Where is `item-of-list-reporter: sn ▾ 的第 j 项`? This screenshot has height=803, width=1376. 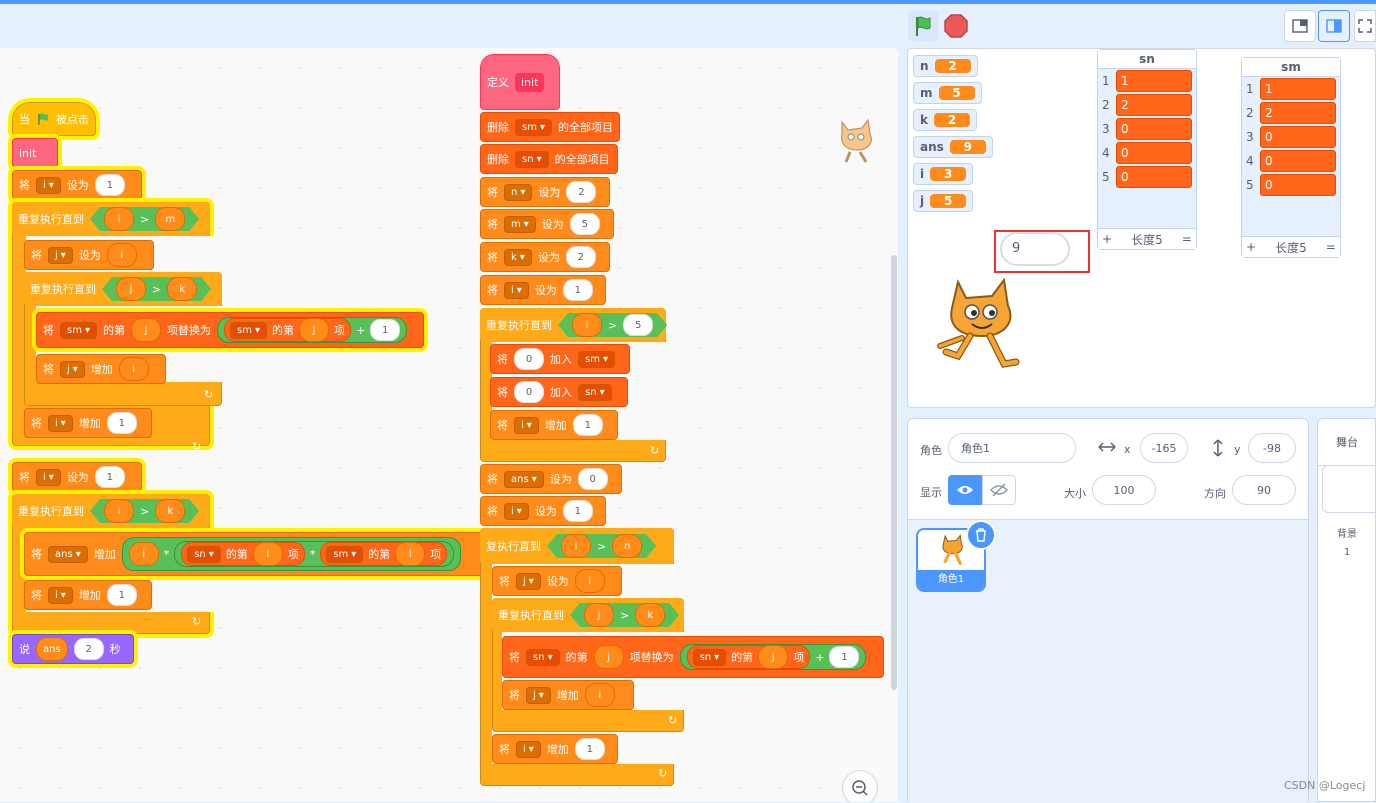
item-of-list-reporter: sn ▾ 的第 j 项 is located at coordinates (748, 657).